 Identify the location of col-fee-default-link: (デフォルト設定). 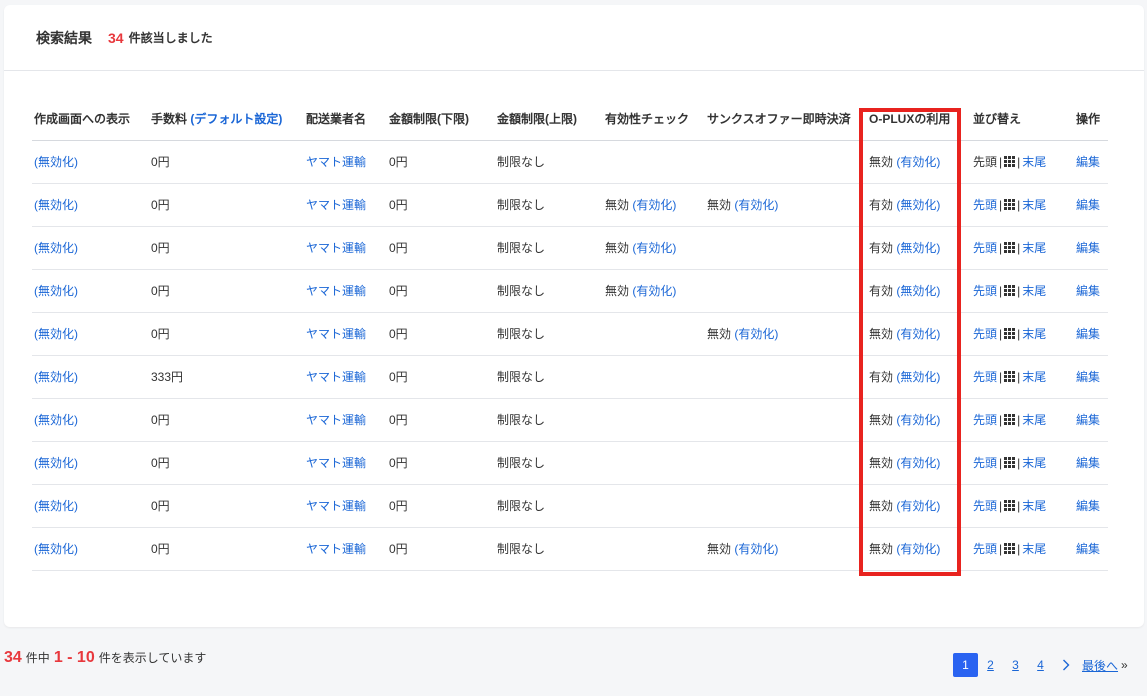
(236, 119).